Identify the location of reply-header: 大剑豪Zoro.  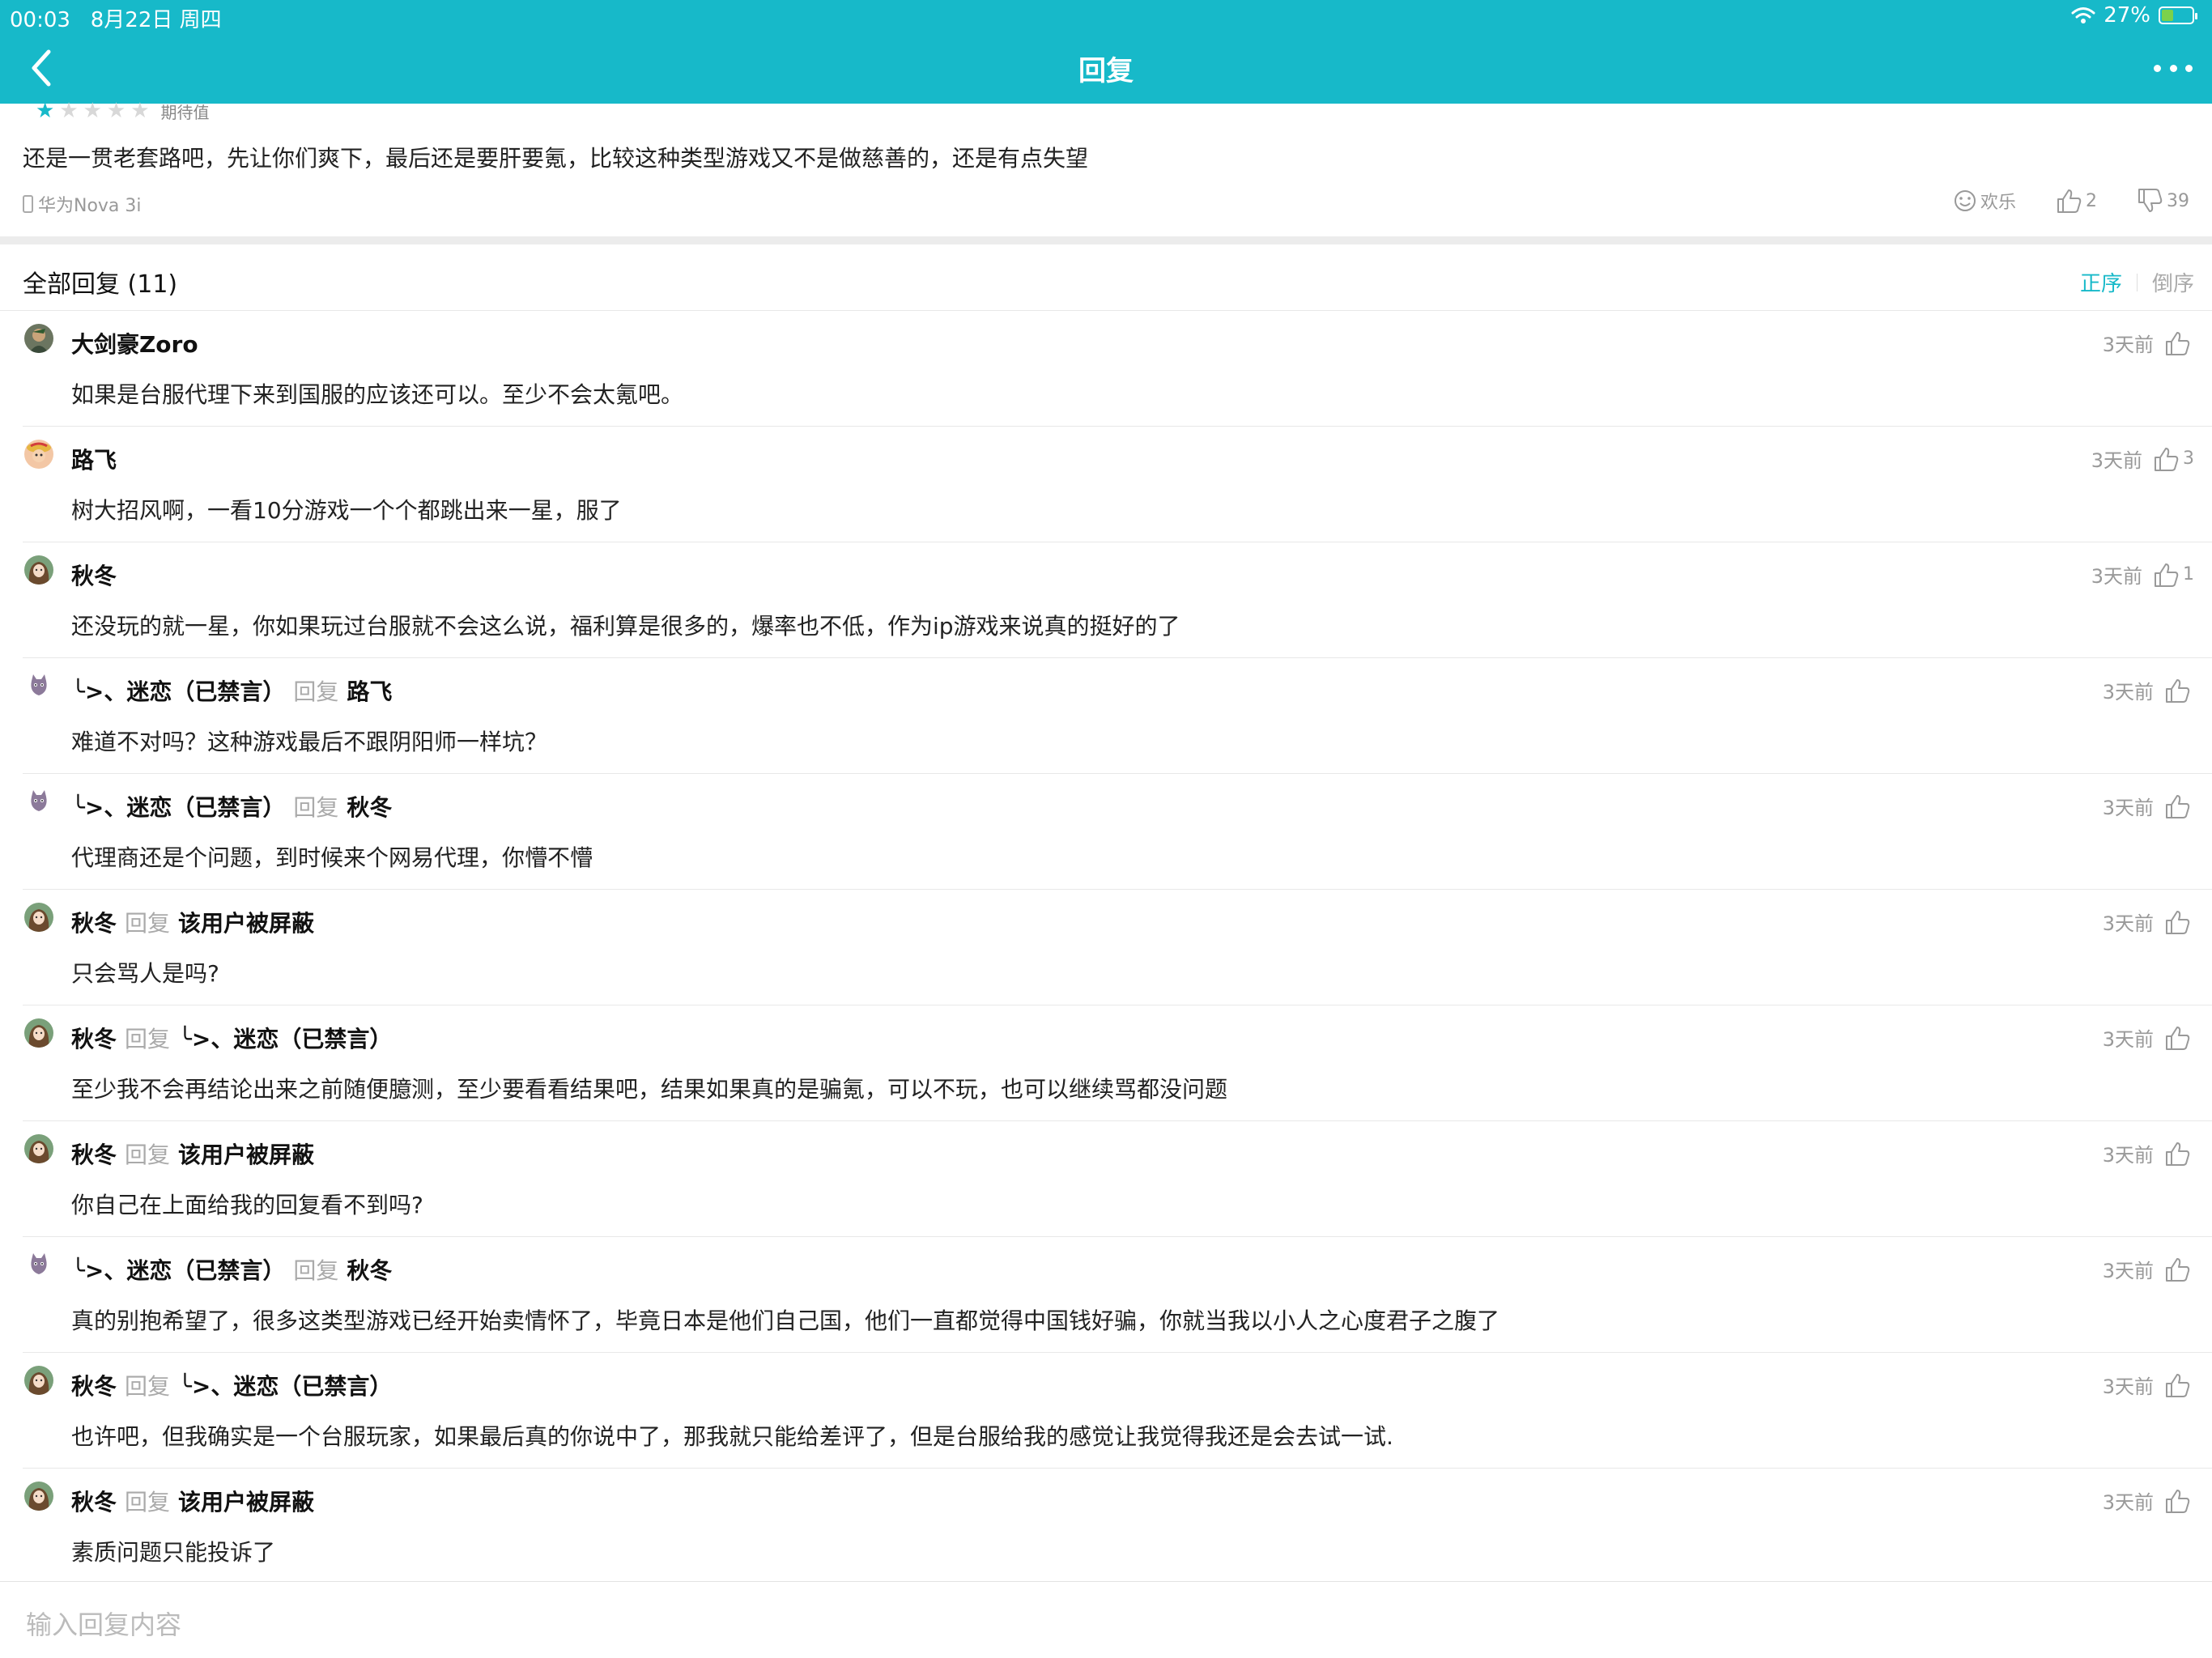
(135, 343).